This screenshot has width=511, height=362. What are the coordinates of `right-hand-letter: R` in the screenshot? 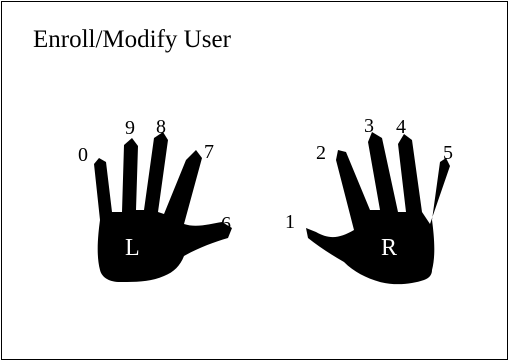 It's located at (389, 248).